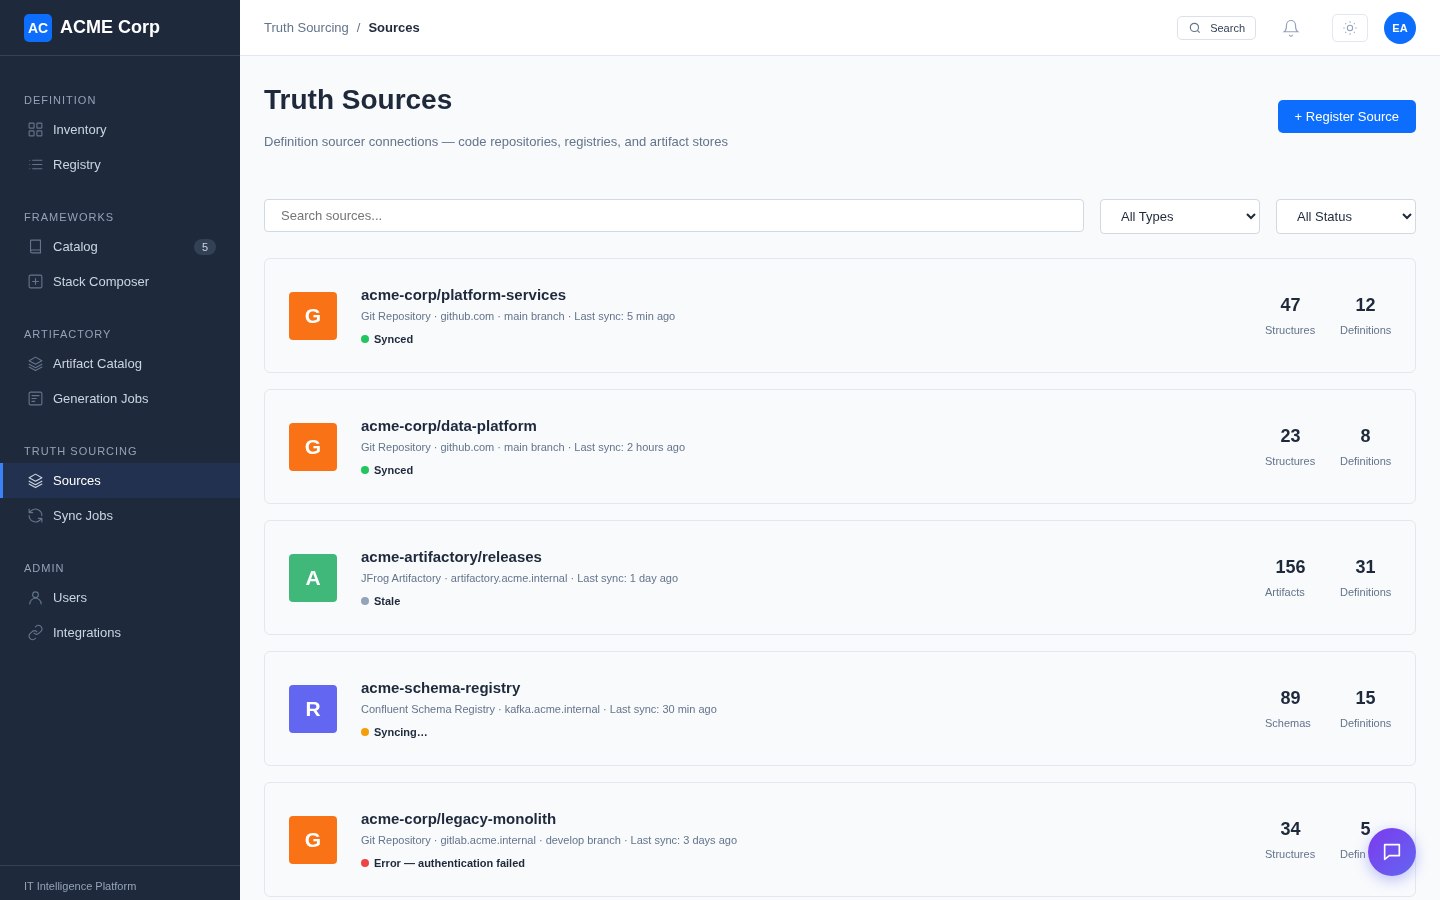  Describe the element at coordinates (120, 246) in the screenshot. I see `sidebar-item: Catalog 5` at that location.